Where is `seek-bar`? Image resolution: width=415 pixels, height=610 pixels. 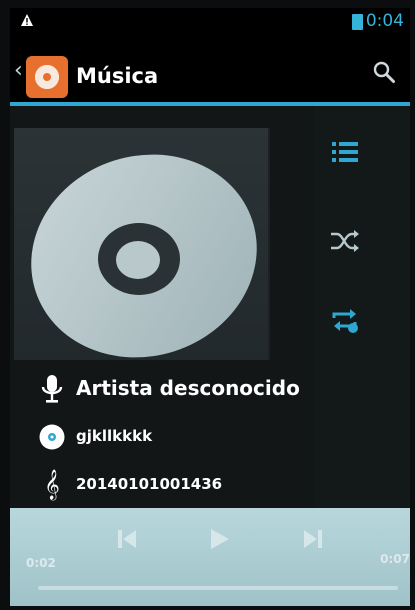
seek-bar is located at coordinates (218, 588).